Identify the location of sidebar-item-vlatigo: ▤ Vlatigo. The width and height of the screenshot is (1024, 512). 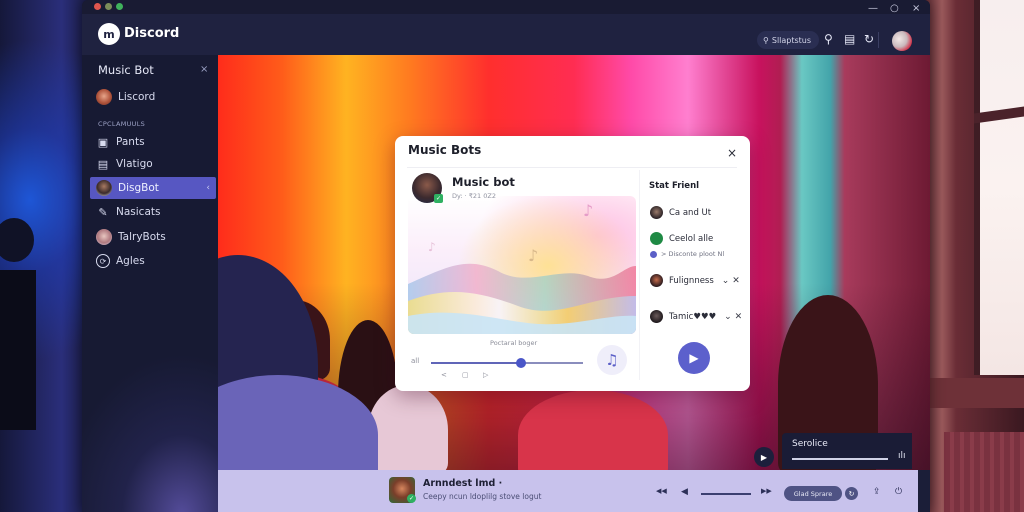
(153, 164).